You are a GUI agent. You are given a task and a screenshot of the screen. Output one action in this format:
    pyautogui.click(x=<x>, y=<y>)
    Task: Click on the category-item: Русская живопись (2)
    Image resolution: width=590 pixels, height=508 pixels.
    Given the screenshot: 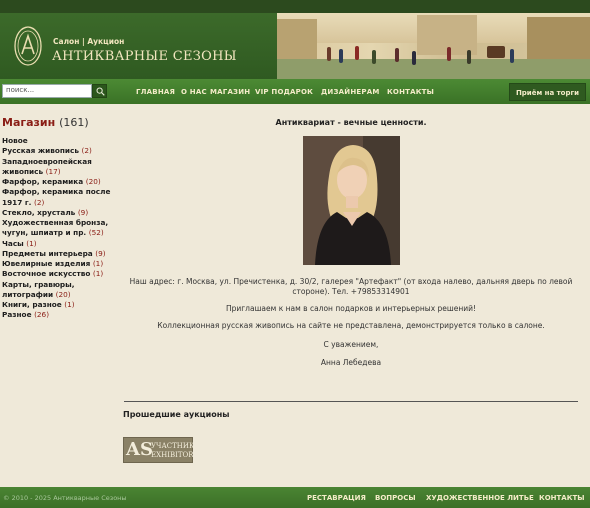 What is the action you would take?
    pyautogui.click(x=57, y=151)
    